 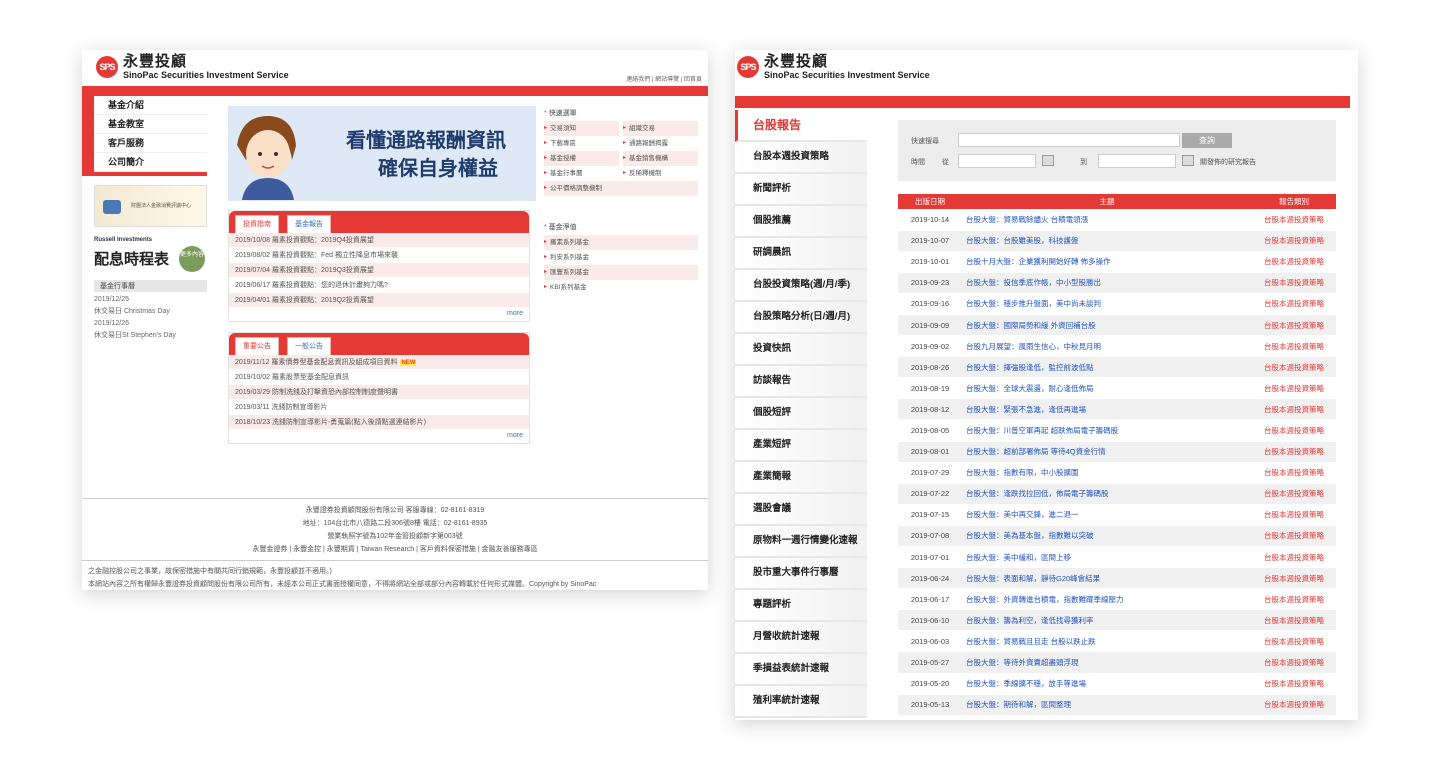 What do you see at coordinates (1107, 578) in the screenshot?
I see `report-title-link: 台股大盤：表面和解，靜待G20峰會結果` at bounding box center [1107, 578].